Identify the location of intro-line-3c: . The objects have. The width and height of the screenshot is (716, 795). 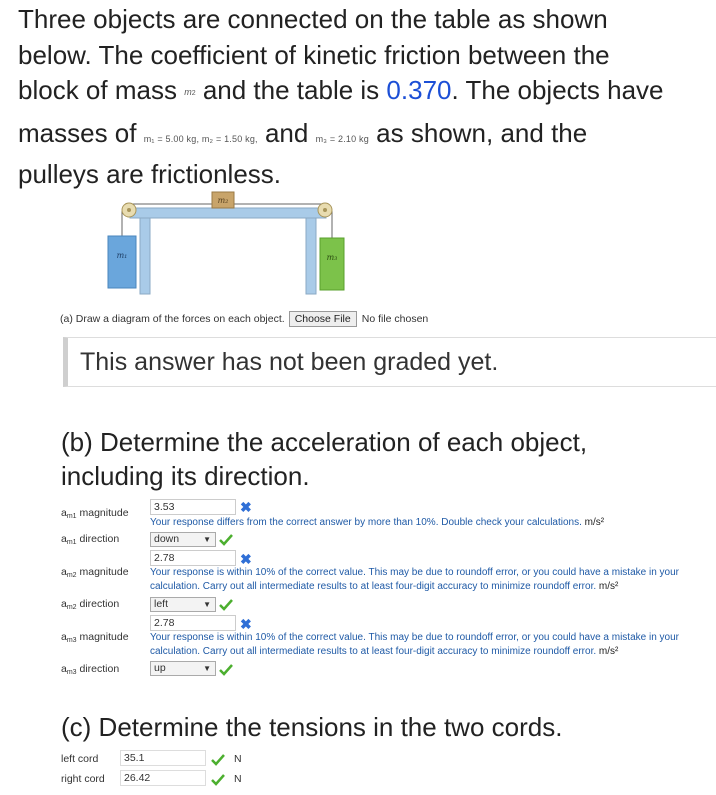
(557, 90).